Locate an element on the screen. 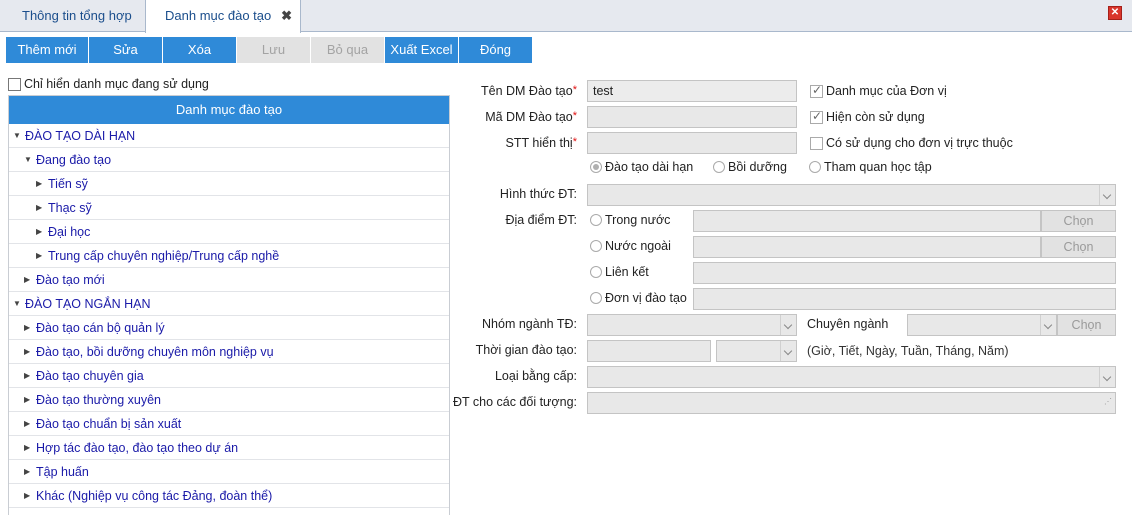  tree-item: ▶ Đào tạo cán bộ quản lý is located at coordinates (229, 328).